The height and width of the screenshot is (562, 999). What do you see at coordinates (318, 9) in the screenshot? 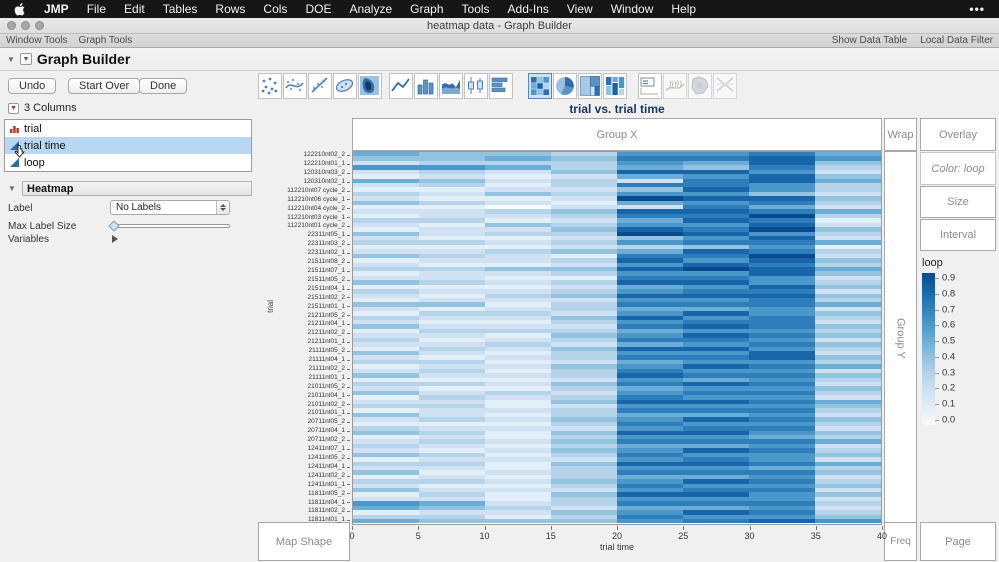
I see `menu-doe: DOE` at bounding box center [318, 9].